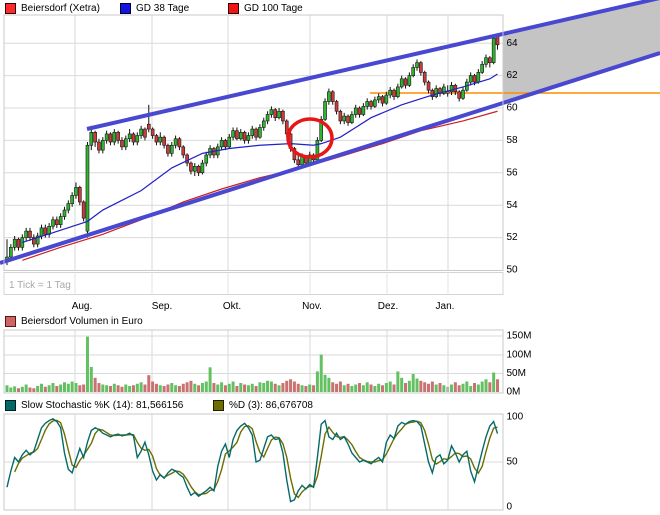 This screenshot has width=660, height=515. I want to click on beiersdorf-series-swatch, so click(10, 8).